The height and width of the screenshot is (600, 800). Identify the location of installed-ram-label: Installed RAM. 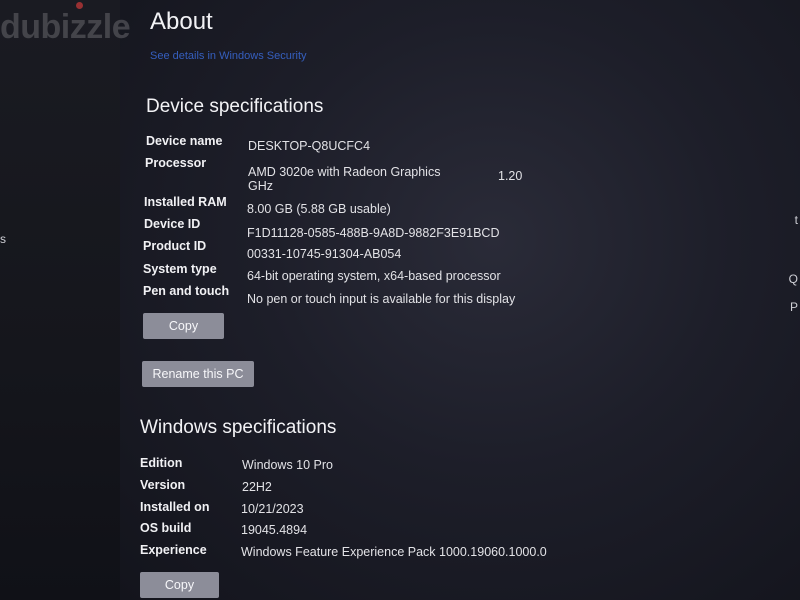
(185, 202).